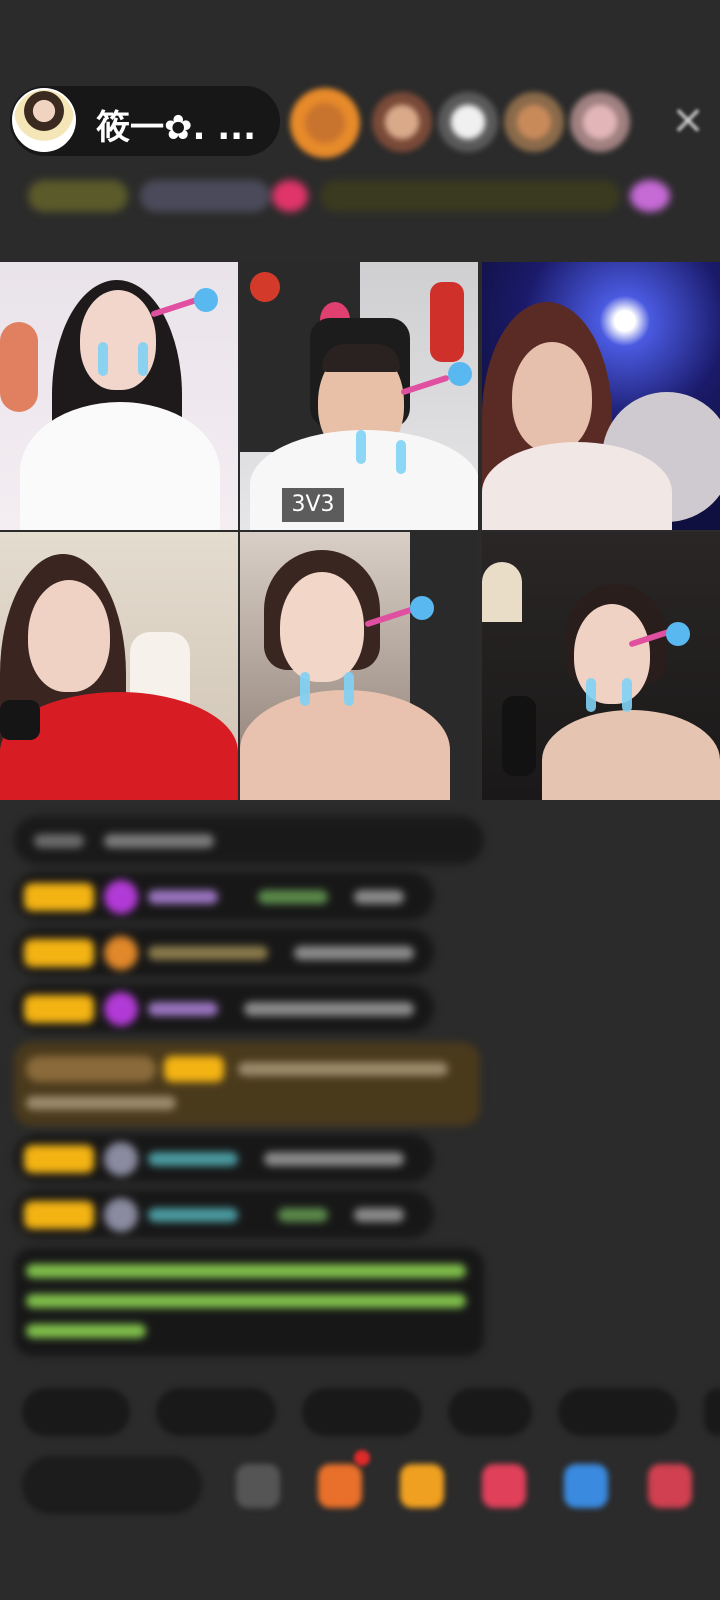  What do you see at coordinates (249, 1302) in the screenshot?
I see `system-message` at bounding box center [249, 1302].